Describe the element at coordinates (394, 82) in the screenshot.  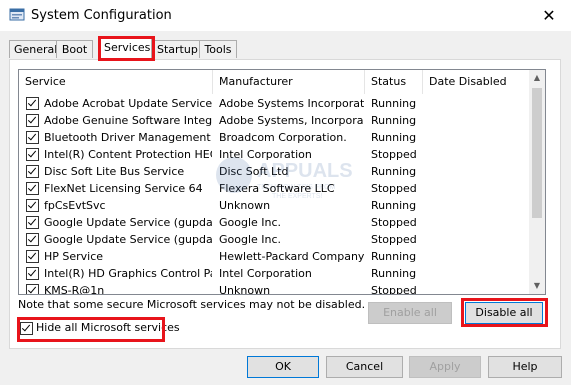
I see `column-status: Status` at that location.